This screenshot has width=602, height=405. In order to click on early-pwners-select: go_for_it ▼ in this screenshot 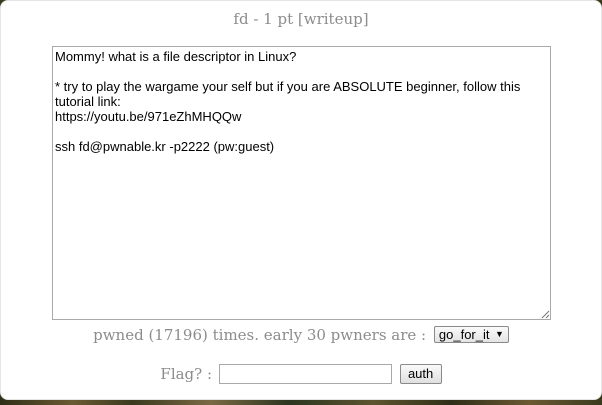, I will do `click(471, 334)`.